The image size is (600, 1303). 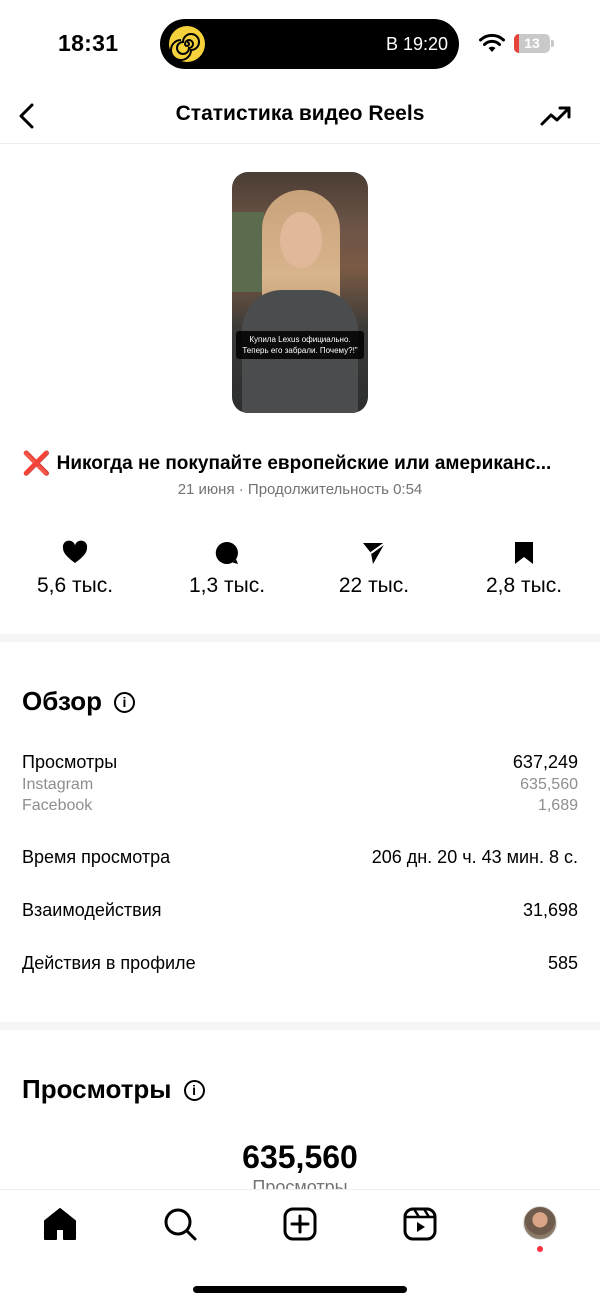 I want to click on reels-icon, so click(x=420, y=1224).